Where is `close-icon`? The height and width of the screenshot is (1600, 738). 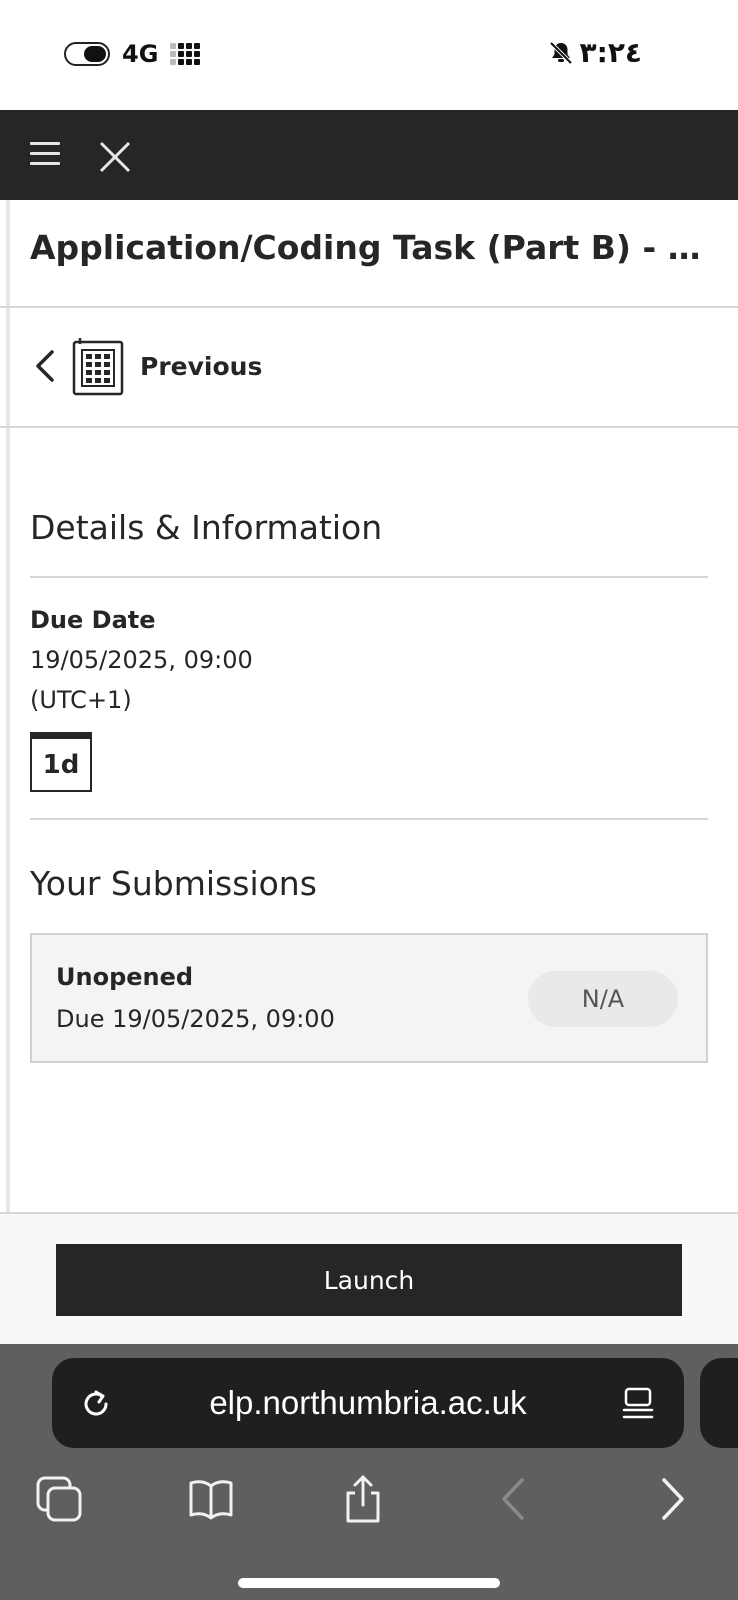
close-icon is located at coordinates (115, 157).